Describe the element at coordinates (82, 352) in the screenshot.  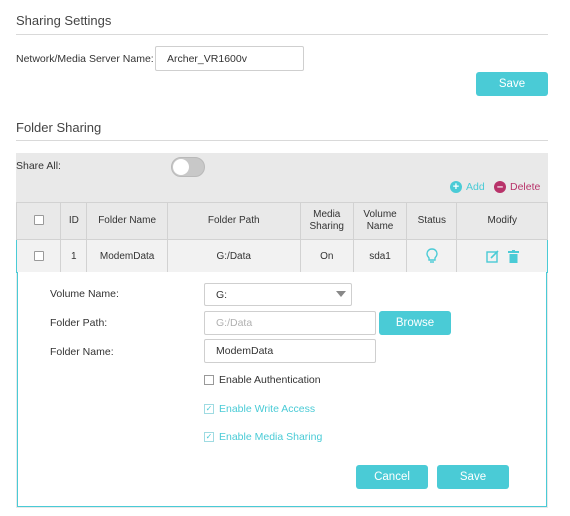
I see `folder-name-label: Folder Name:` at that location.